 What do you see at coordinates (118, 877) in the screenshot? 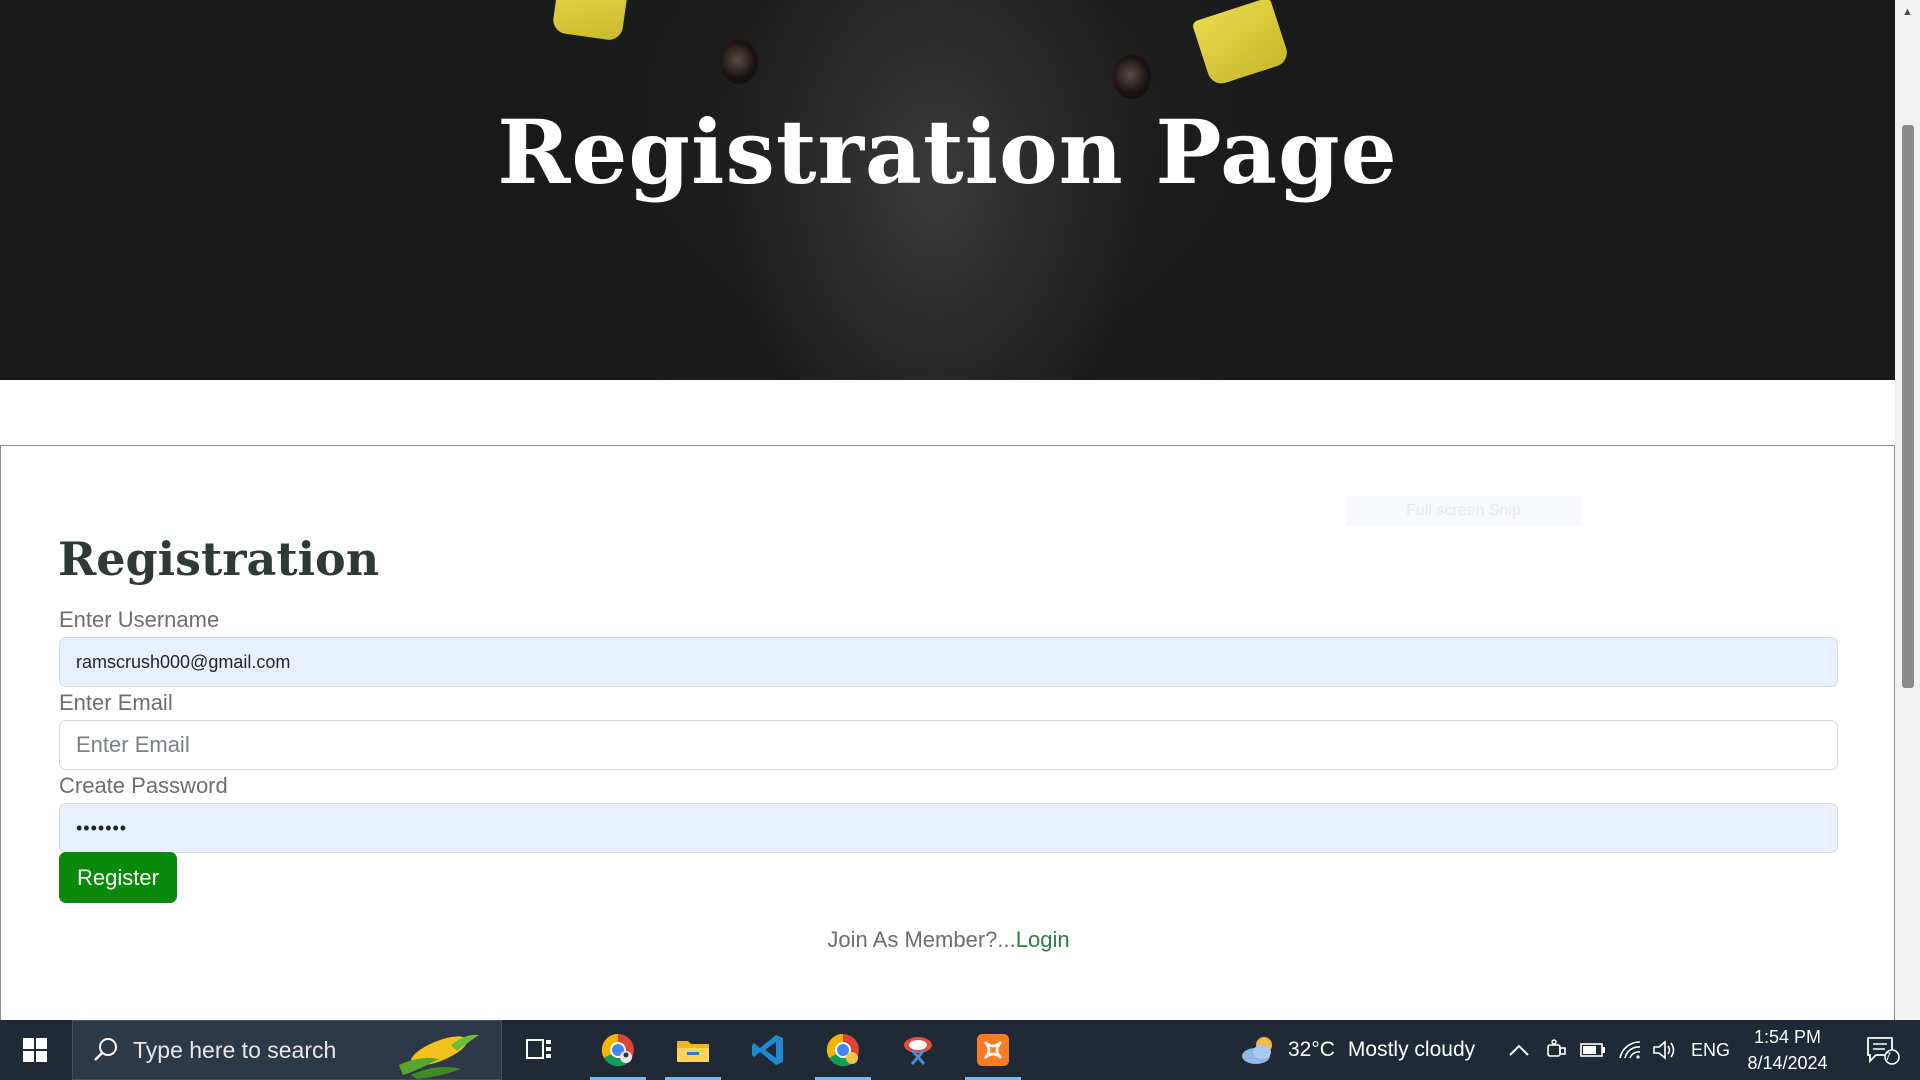
I see `register-button: Register` at bounding box center [118, 877].